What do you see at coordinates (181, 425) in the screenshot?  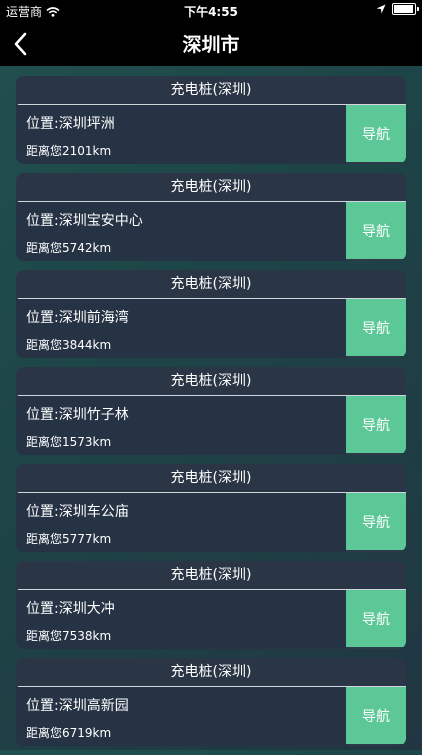 I see `station-info: 位置:深圳竹子林 距离您1573km` at bounding box center [181, 425].